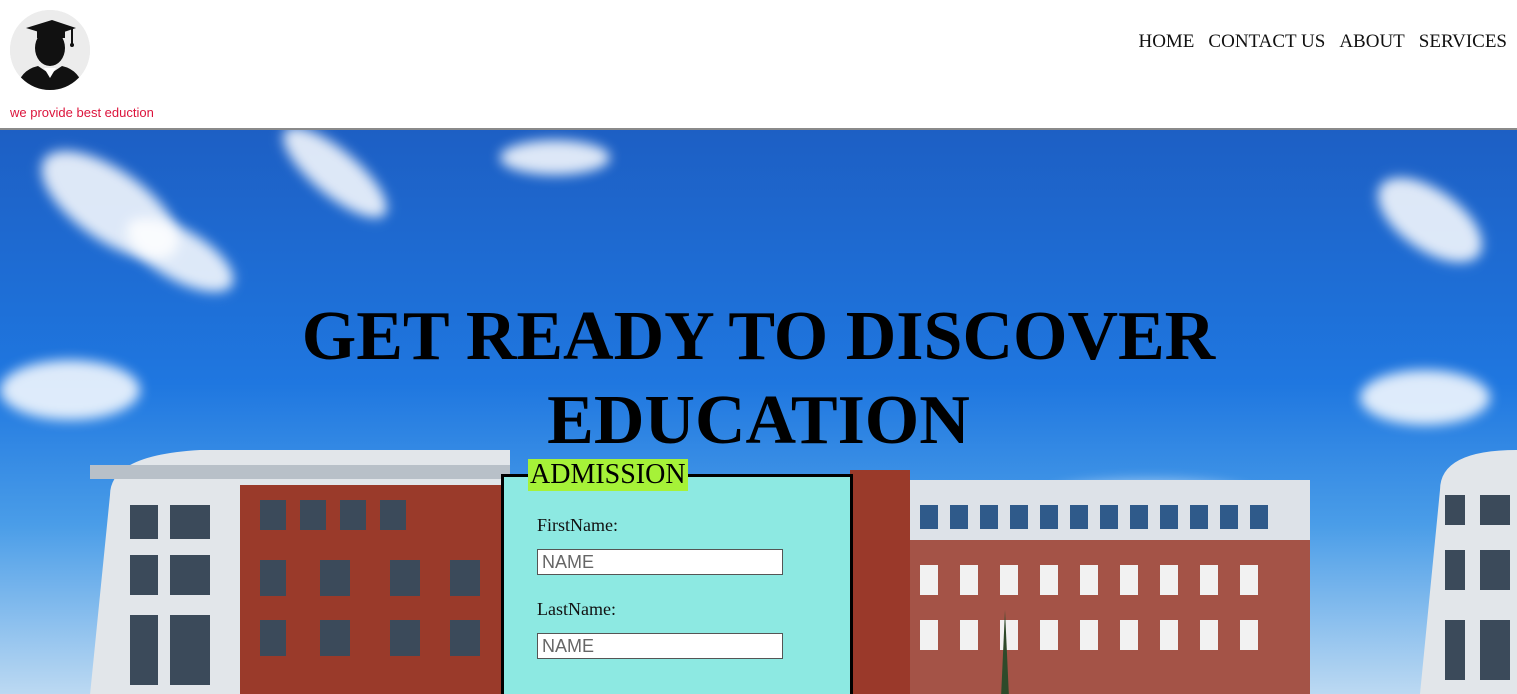 The height and width of the screenshot is (694, 1517). Describe the element at coordinates (1463, 42) in the screenshot. I see `nav-services: SERVICES` at that location.